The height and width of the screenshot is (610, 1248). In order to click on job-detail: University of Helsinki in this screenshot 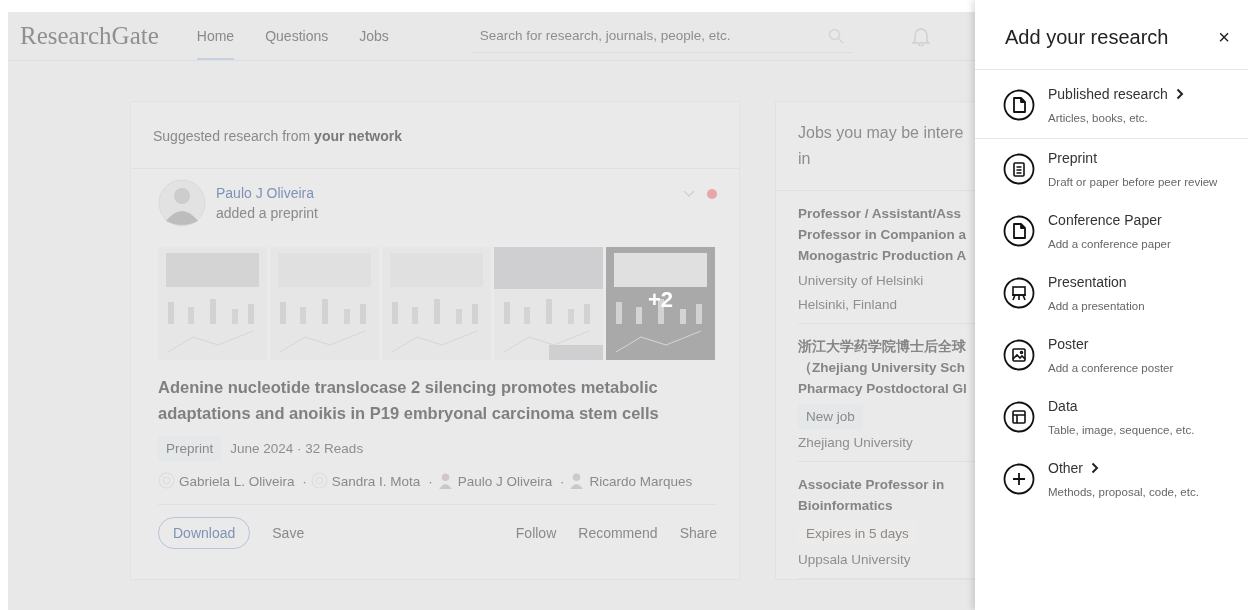, I will do `click(861, 281)`.